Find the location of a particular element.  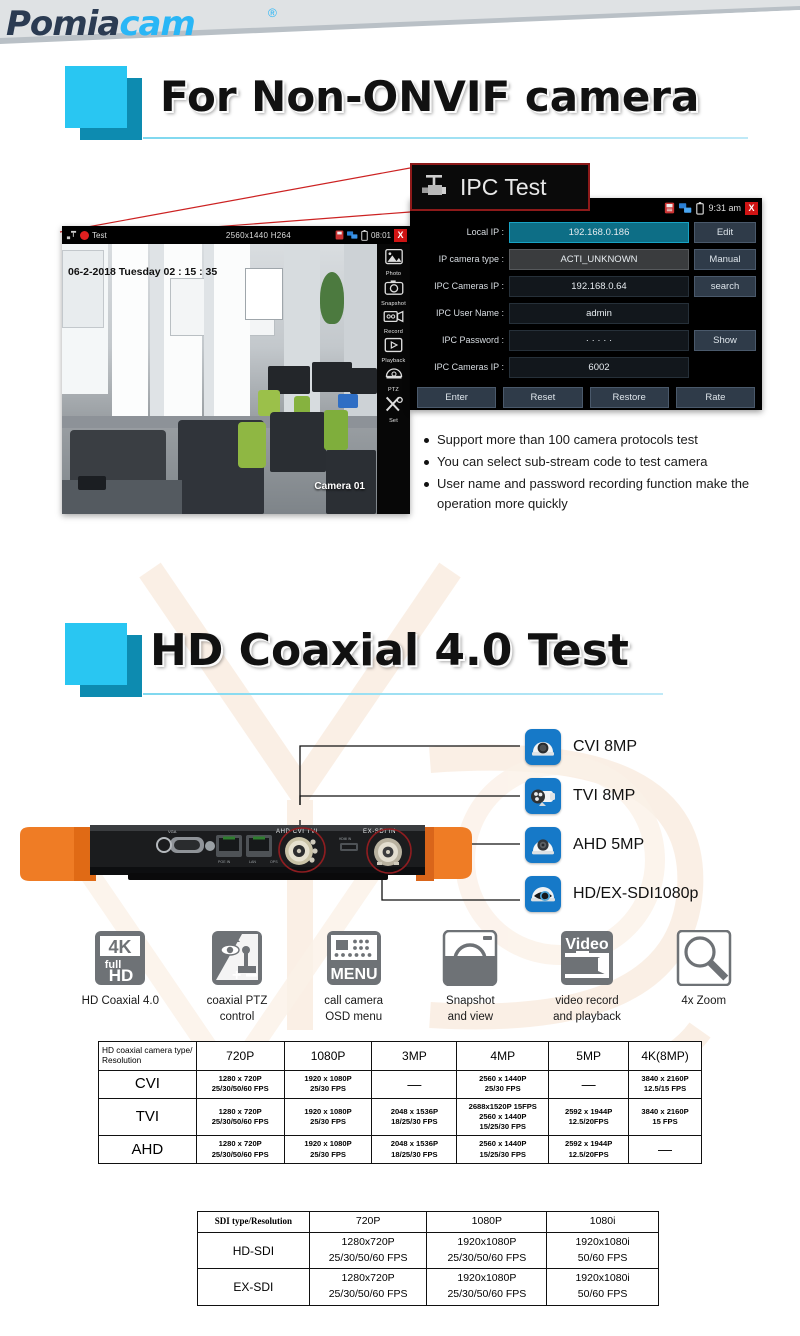

toolbar-label-ptz: PTZ is located at coordinates (393, 390).